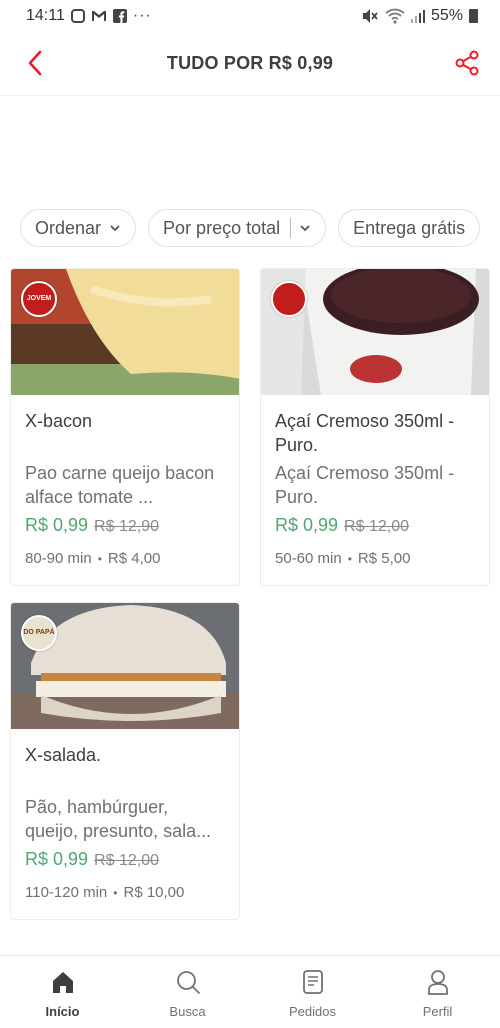 This screenshot has width=500, height=1028. I want to click on status-right: 55%, so click(419, 16).